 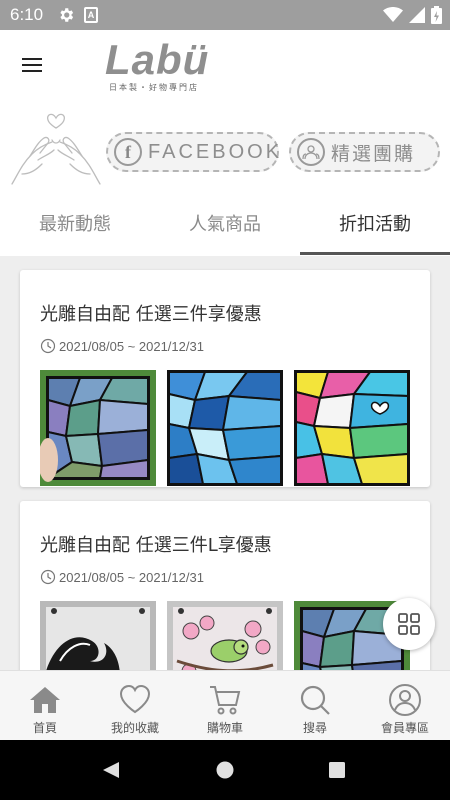 What do you see at coordinates (151, 314) in the screenshot?
I see `card-title: 光雕自由配 任選三件享優惠` at bounding box center [151, 314].